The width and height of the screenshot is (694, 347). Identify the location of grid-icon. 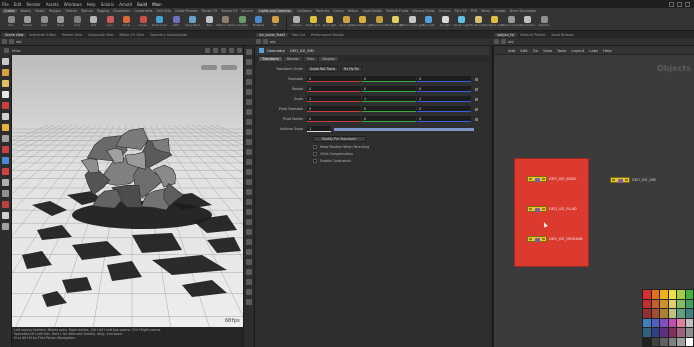
(223, 50).